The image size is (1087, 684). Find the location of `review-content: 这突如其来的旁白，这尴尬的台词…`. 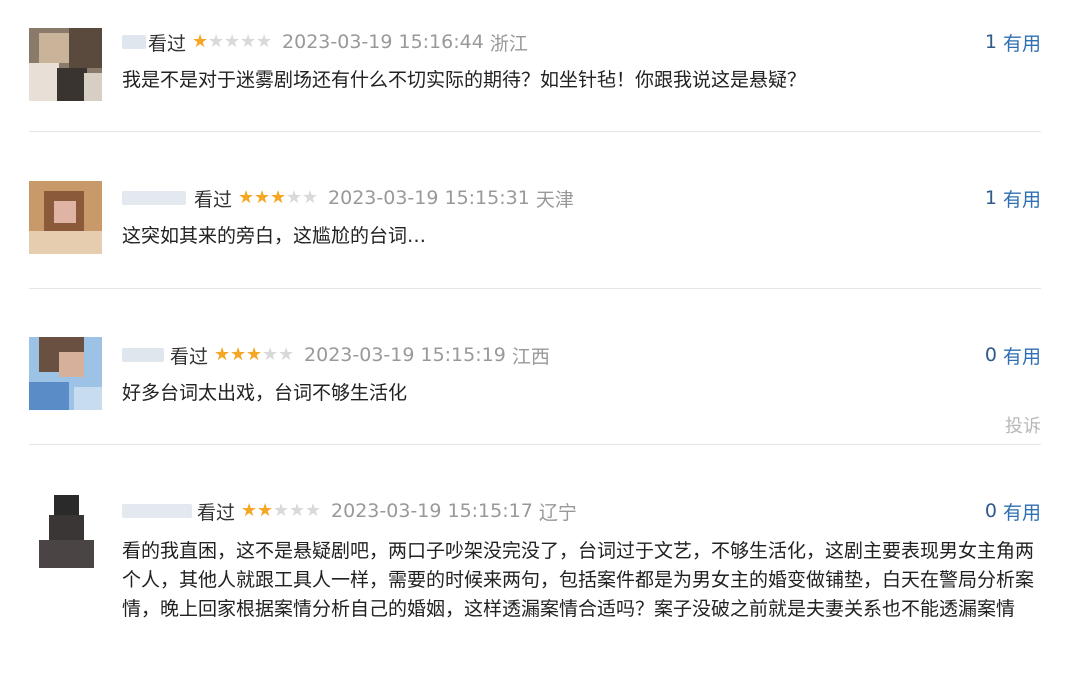

review-content: 这突如其来的旁白，这尴尬的台词… is located at coordinates (274, 236).